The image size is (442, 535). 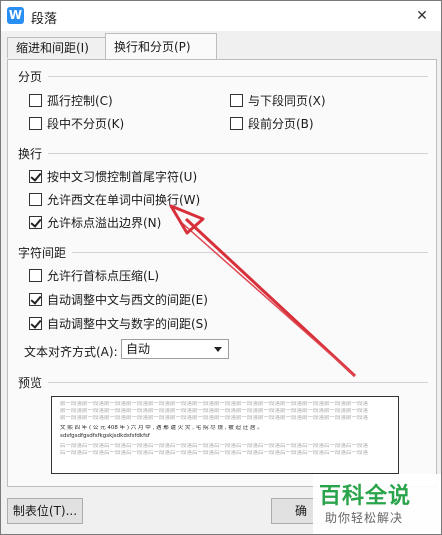 I want to click on tab-line-page-breaks: 换行和分页(P), so click(x=161, y=46).